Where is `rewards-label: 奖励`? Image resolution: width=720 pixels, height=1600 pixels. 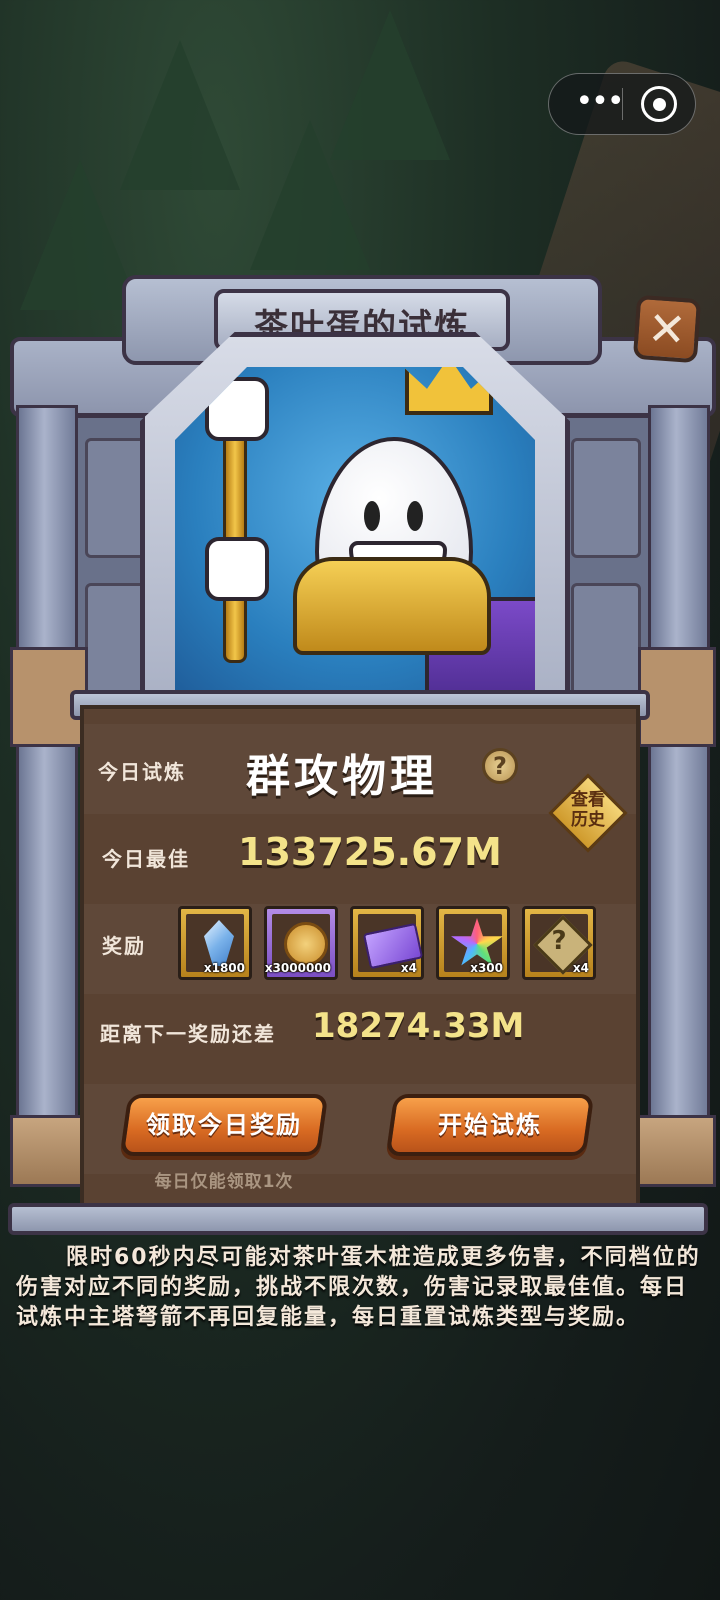
rewards-label: 奖励 is located at coordinates (124, 946).